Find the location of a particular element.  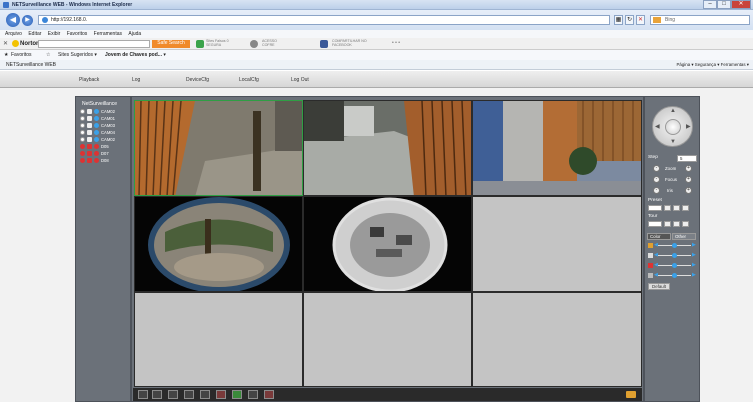

zoom-out-button: - is located at coordinates (656, 168).